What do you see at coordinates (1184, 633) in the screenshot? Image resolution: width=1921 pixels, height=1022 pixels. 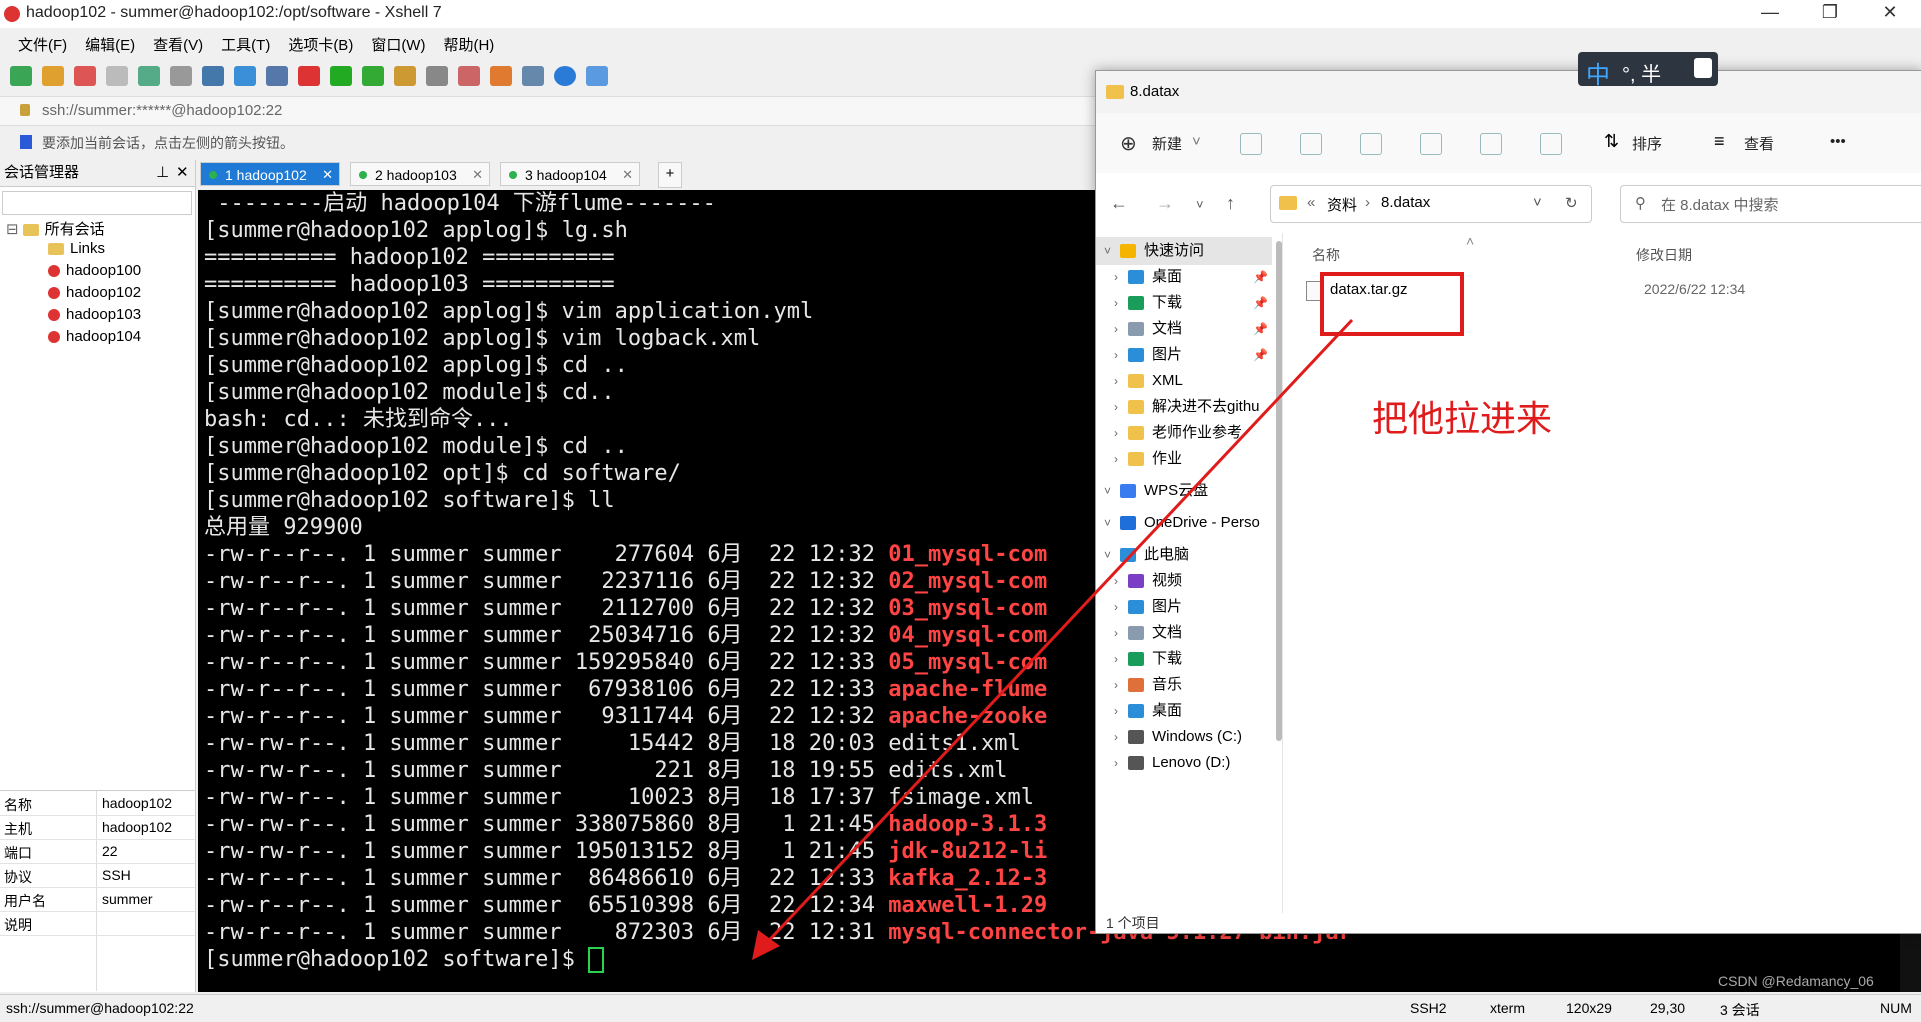 I see `nav-item: › 文档` at bounding box center [1184, 633].